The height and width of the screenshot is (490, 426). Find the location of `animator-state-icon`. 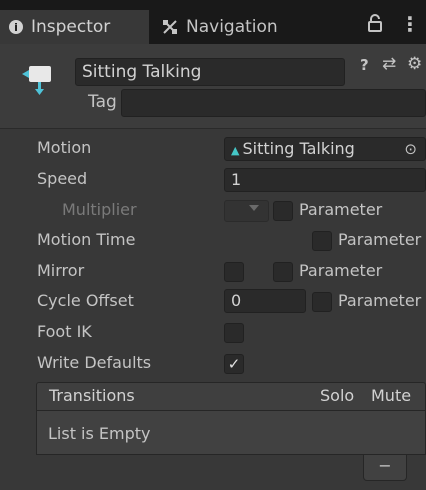

animator-state-icon is located at coordinates (42, 79).